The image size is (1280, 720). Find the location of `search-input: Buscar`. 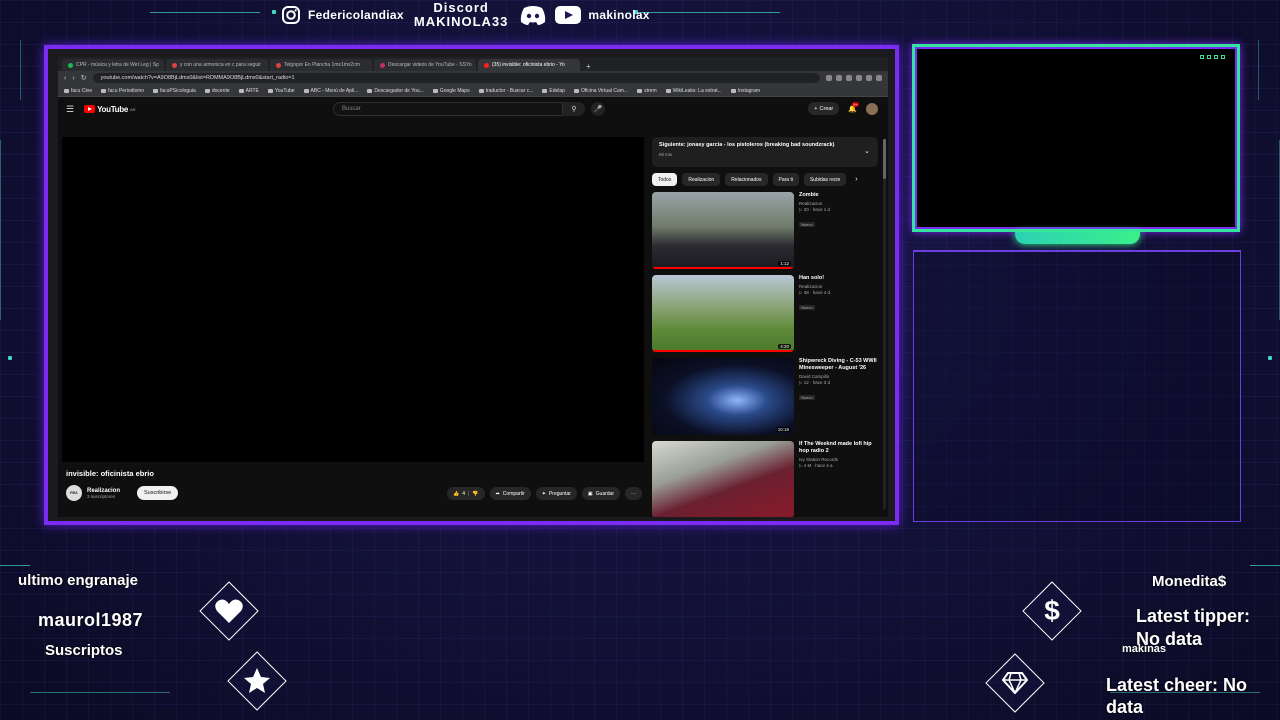

search-input: Buscar is located at coordinates (448, 109).